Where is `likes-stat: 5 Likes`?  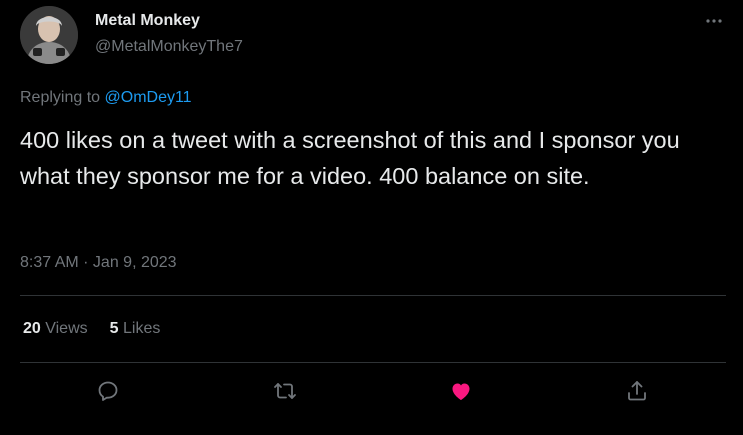 likes-stat: 5 Likes is located at coordinates (135, 329).